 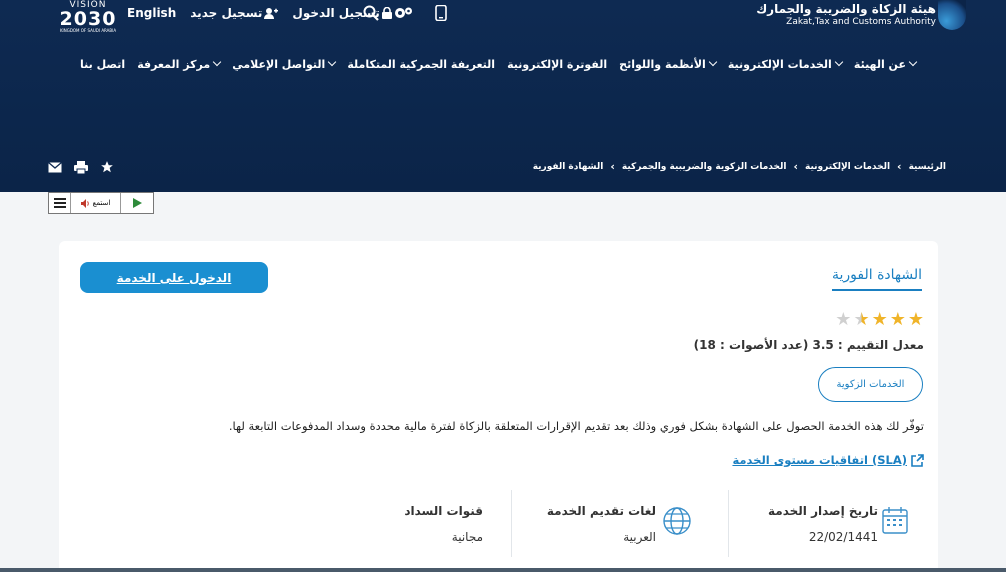 I want to click on nav-item-about: عن الهيئة, so click(x=885, y=64).